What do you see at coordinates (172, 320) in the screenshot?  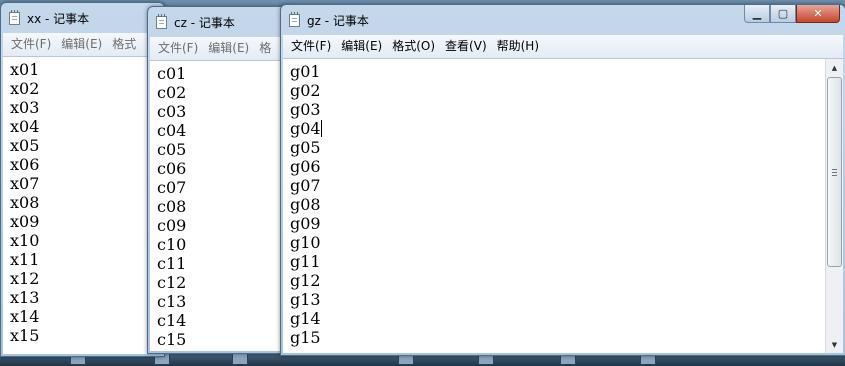 I see `text-line: c14` at bounding box center [172, 320].